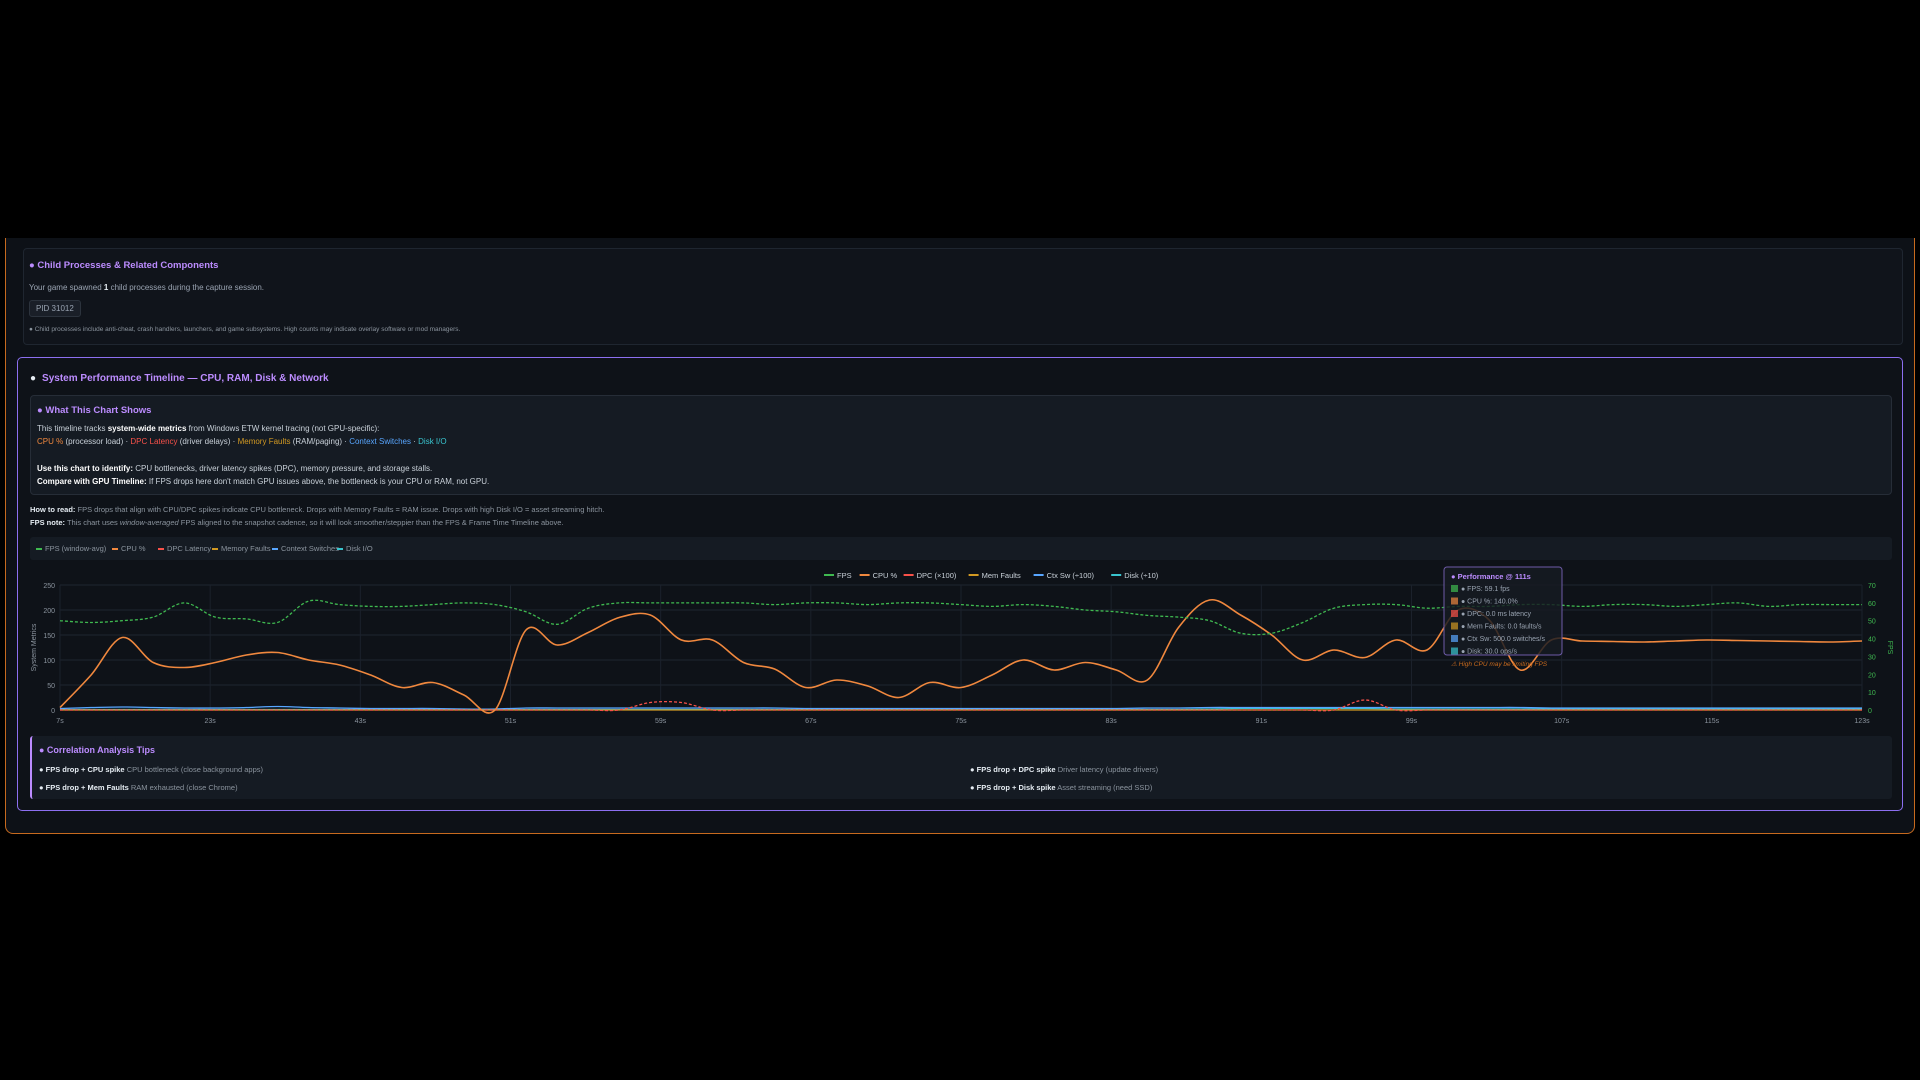  What do you see at coordinates (195, 769) in the screenshot?
I see `tip-cpu-text: CPU bottleneck (close background apps)` at bounding box center [195, 769].